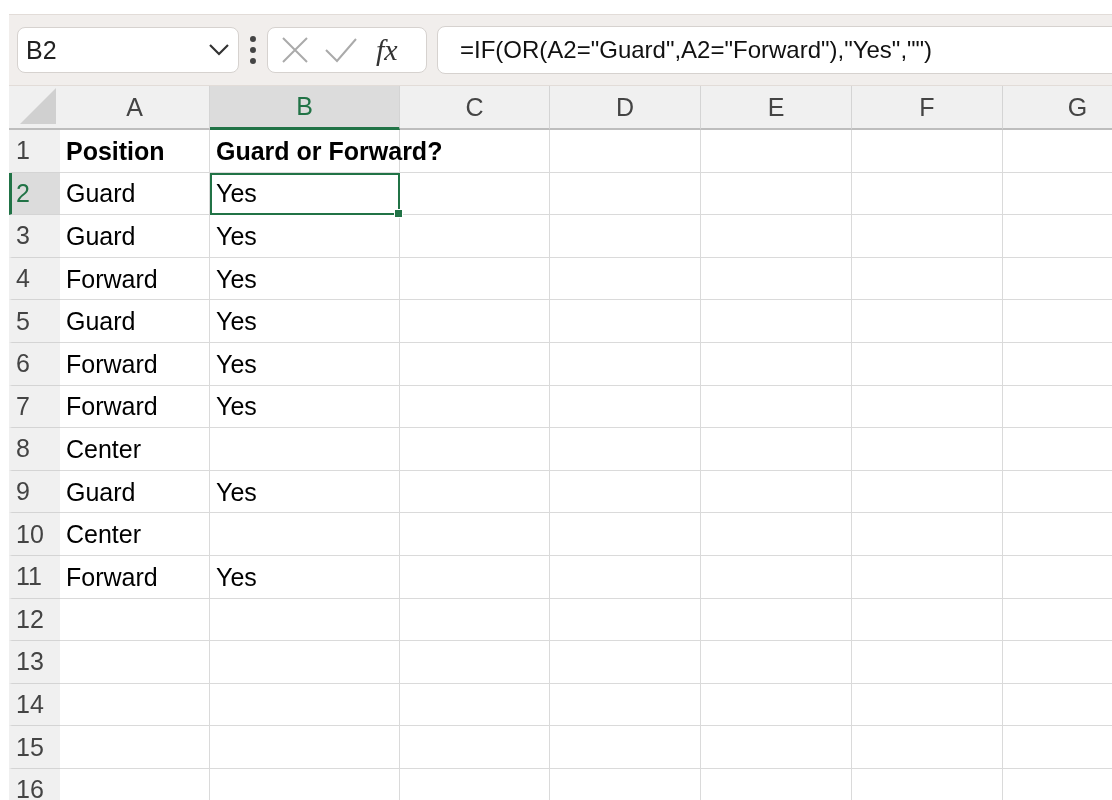 This screenshot has width=1112, height=800. Describe the element at coordinates (295, 50) in the screenshot. I see `cancel-icon` at that location.